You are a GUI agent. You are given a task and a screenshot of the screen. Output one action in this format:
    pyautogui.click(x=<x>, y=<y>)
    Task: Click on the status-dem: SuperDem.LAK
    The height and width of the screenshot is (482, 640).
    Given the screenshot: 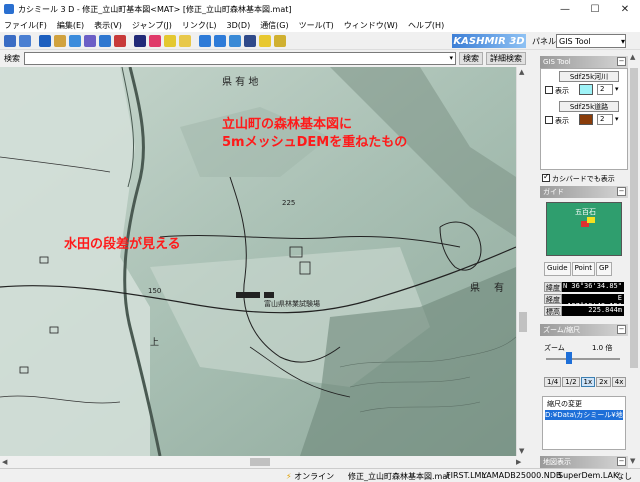 What is the action you would take?
    pyautogui.click(x=588, y=475)
    